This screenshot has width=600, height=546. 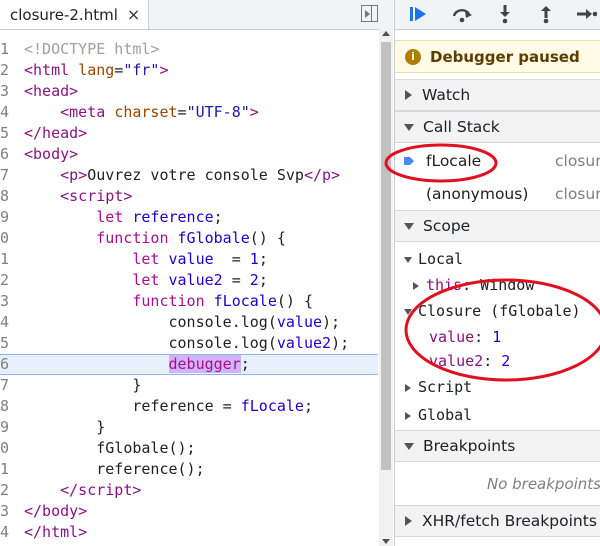 I want to click on code-line: 0 fGlobale();, so click(x=189, y=448).